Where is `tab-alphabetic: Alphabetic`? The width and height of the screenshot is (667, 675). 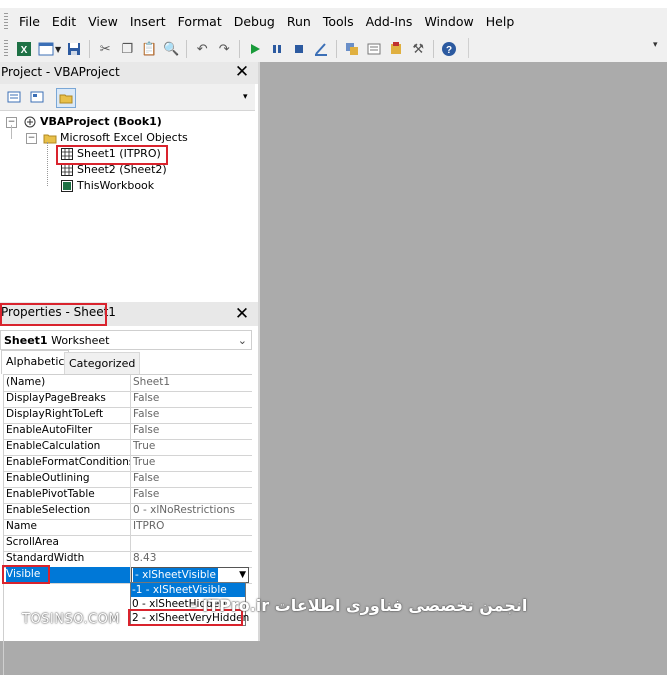 tab-alphabetic: Alphabetic is located at coordinates (35, 362).